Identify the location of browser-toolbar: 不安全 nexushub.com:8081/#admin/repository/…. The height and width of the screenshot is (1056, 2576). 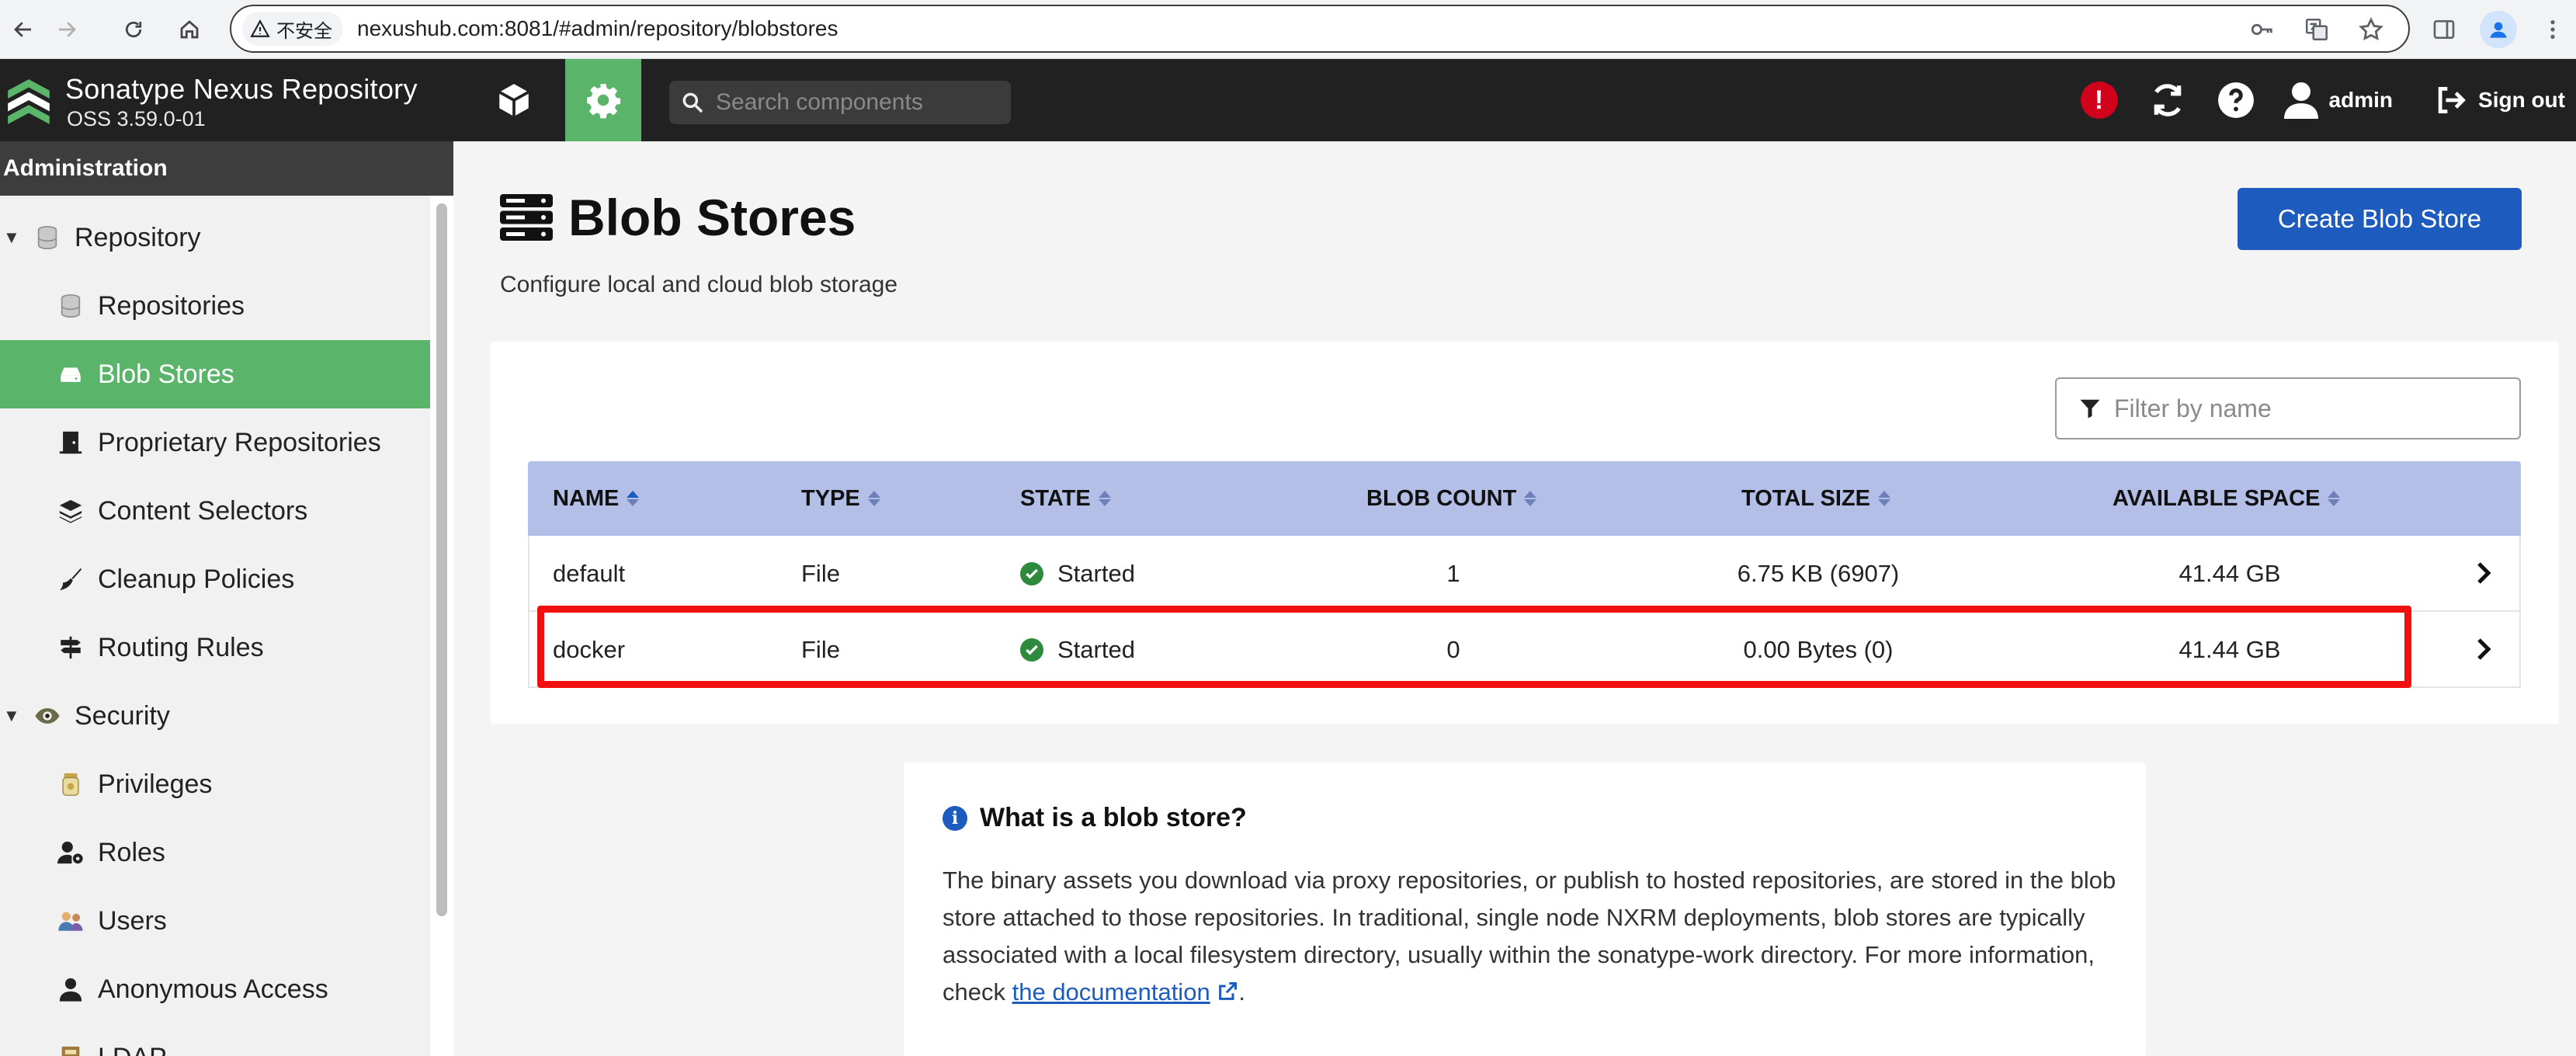
(1288, 29).